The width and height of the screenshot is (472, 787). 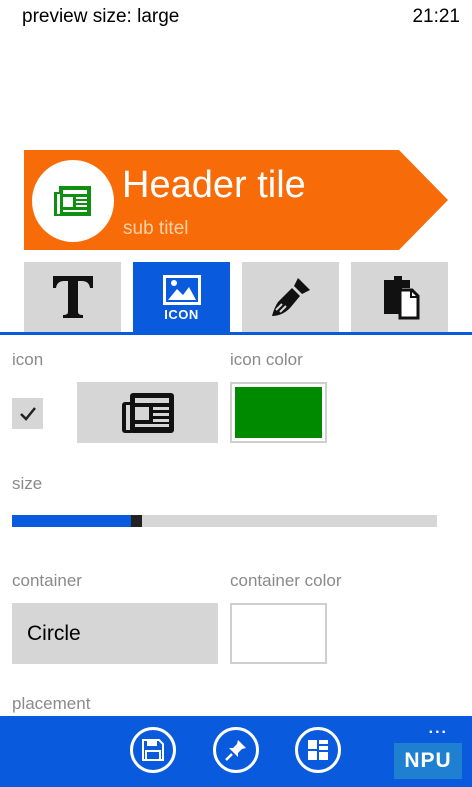 I want to click on status-bar: preview size: large 21:21, so click(x=236, y=17).